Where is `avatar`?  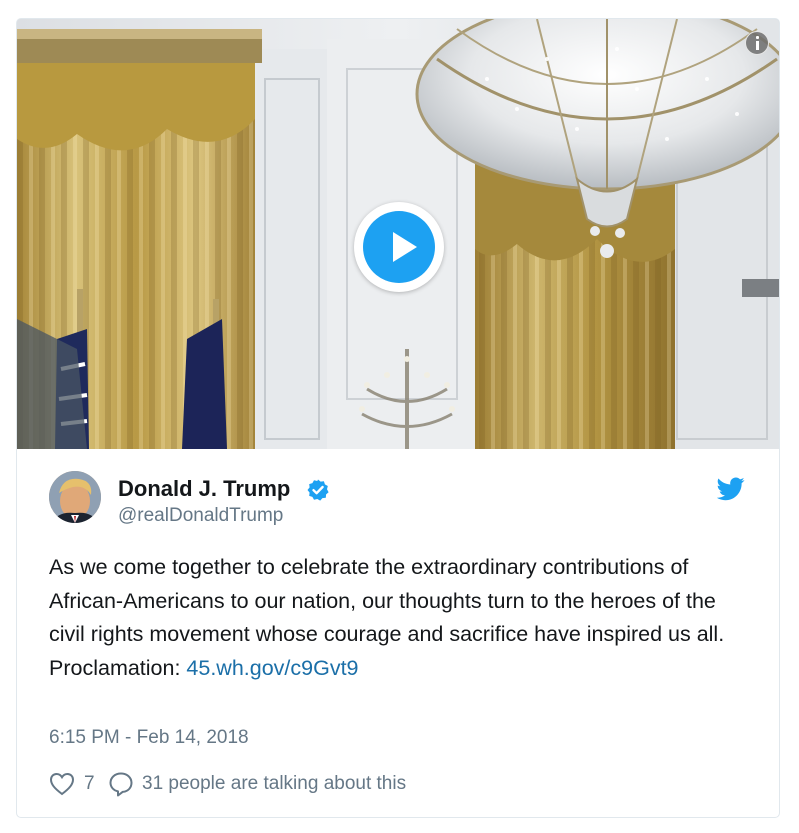 avatar is located at coordinates (75, 497).